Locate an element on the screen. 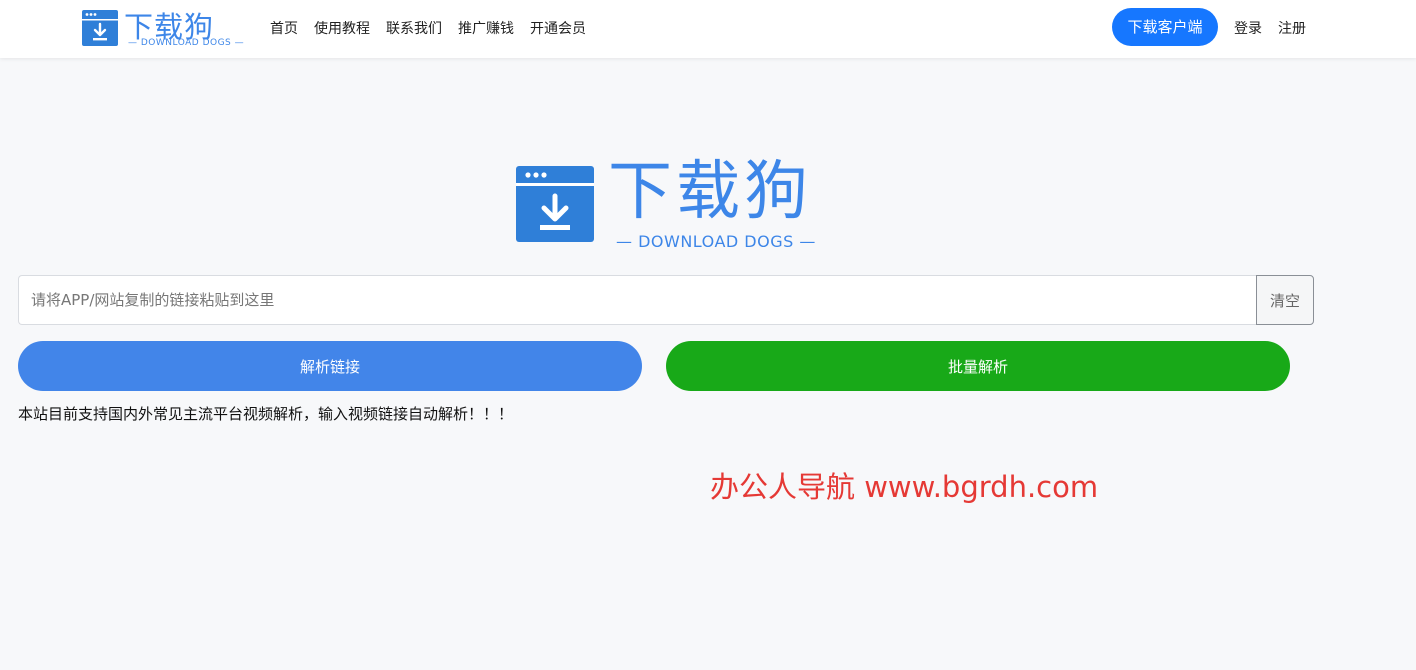 Image resolution: width=1416 pixels, height=670 pixels. link-input is located at coordinates (637, 300).